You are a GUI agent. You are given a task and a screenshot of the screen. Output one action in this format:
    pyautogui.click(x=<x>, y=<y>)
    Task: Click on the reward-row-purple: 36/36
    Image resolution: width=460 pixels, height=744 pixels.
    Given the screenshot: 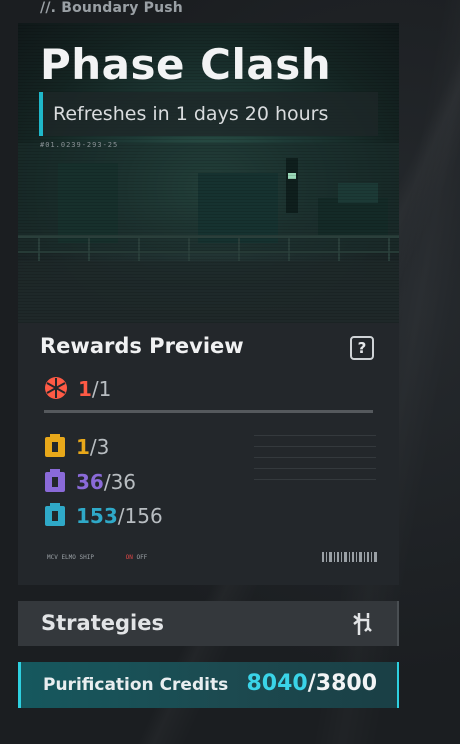 What is the action you would take?
    pyautogui.click(x=90, y=483)
    